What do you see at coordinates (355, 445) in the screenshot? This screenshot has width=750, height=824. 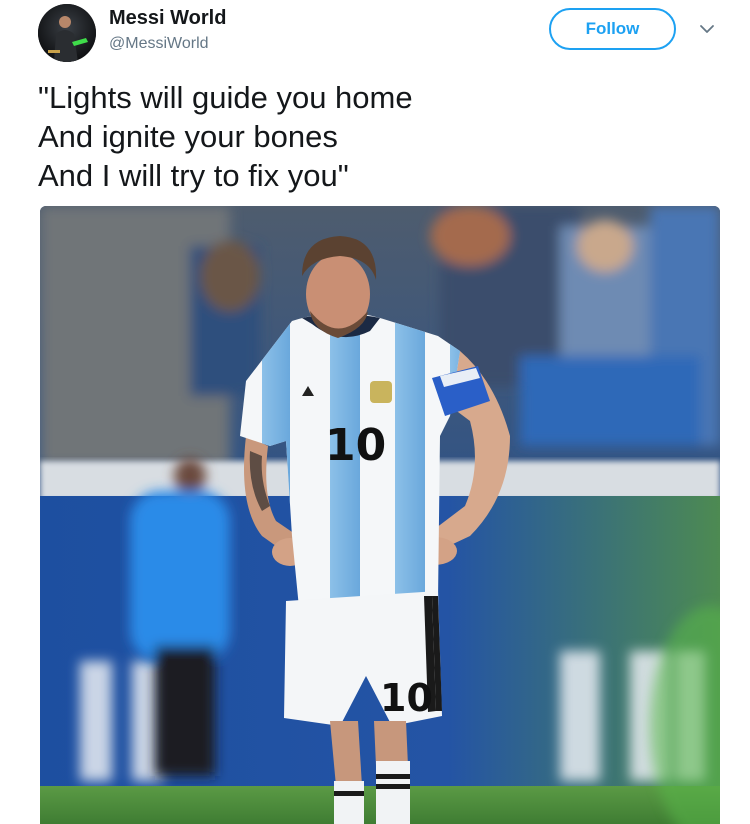 I see `jersey-number: 10` at bounding box center [355, 445].